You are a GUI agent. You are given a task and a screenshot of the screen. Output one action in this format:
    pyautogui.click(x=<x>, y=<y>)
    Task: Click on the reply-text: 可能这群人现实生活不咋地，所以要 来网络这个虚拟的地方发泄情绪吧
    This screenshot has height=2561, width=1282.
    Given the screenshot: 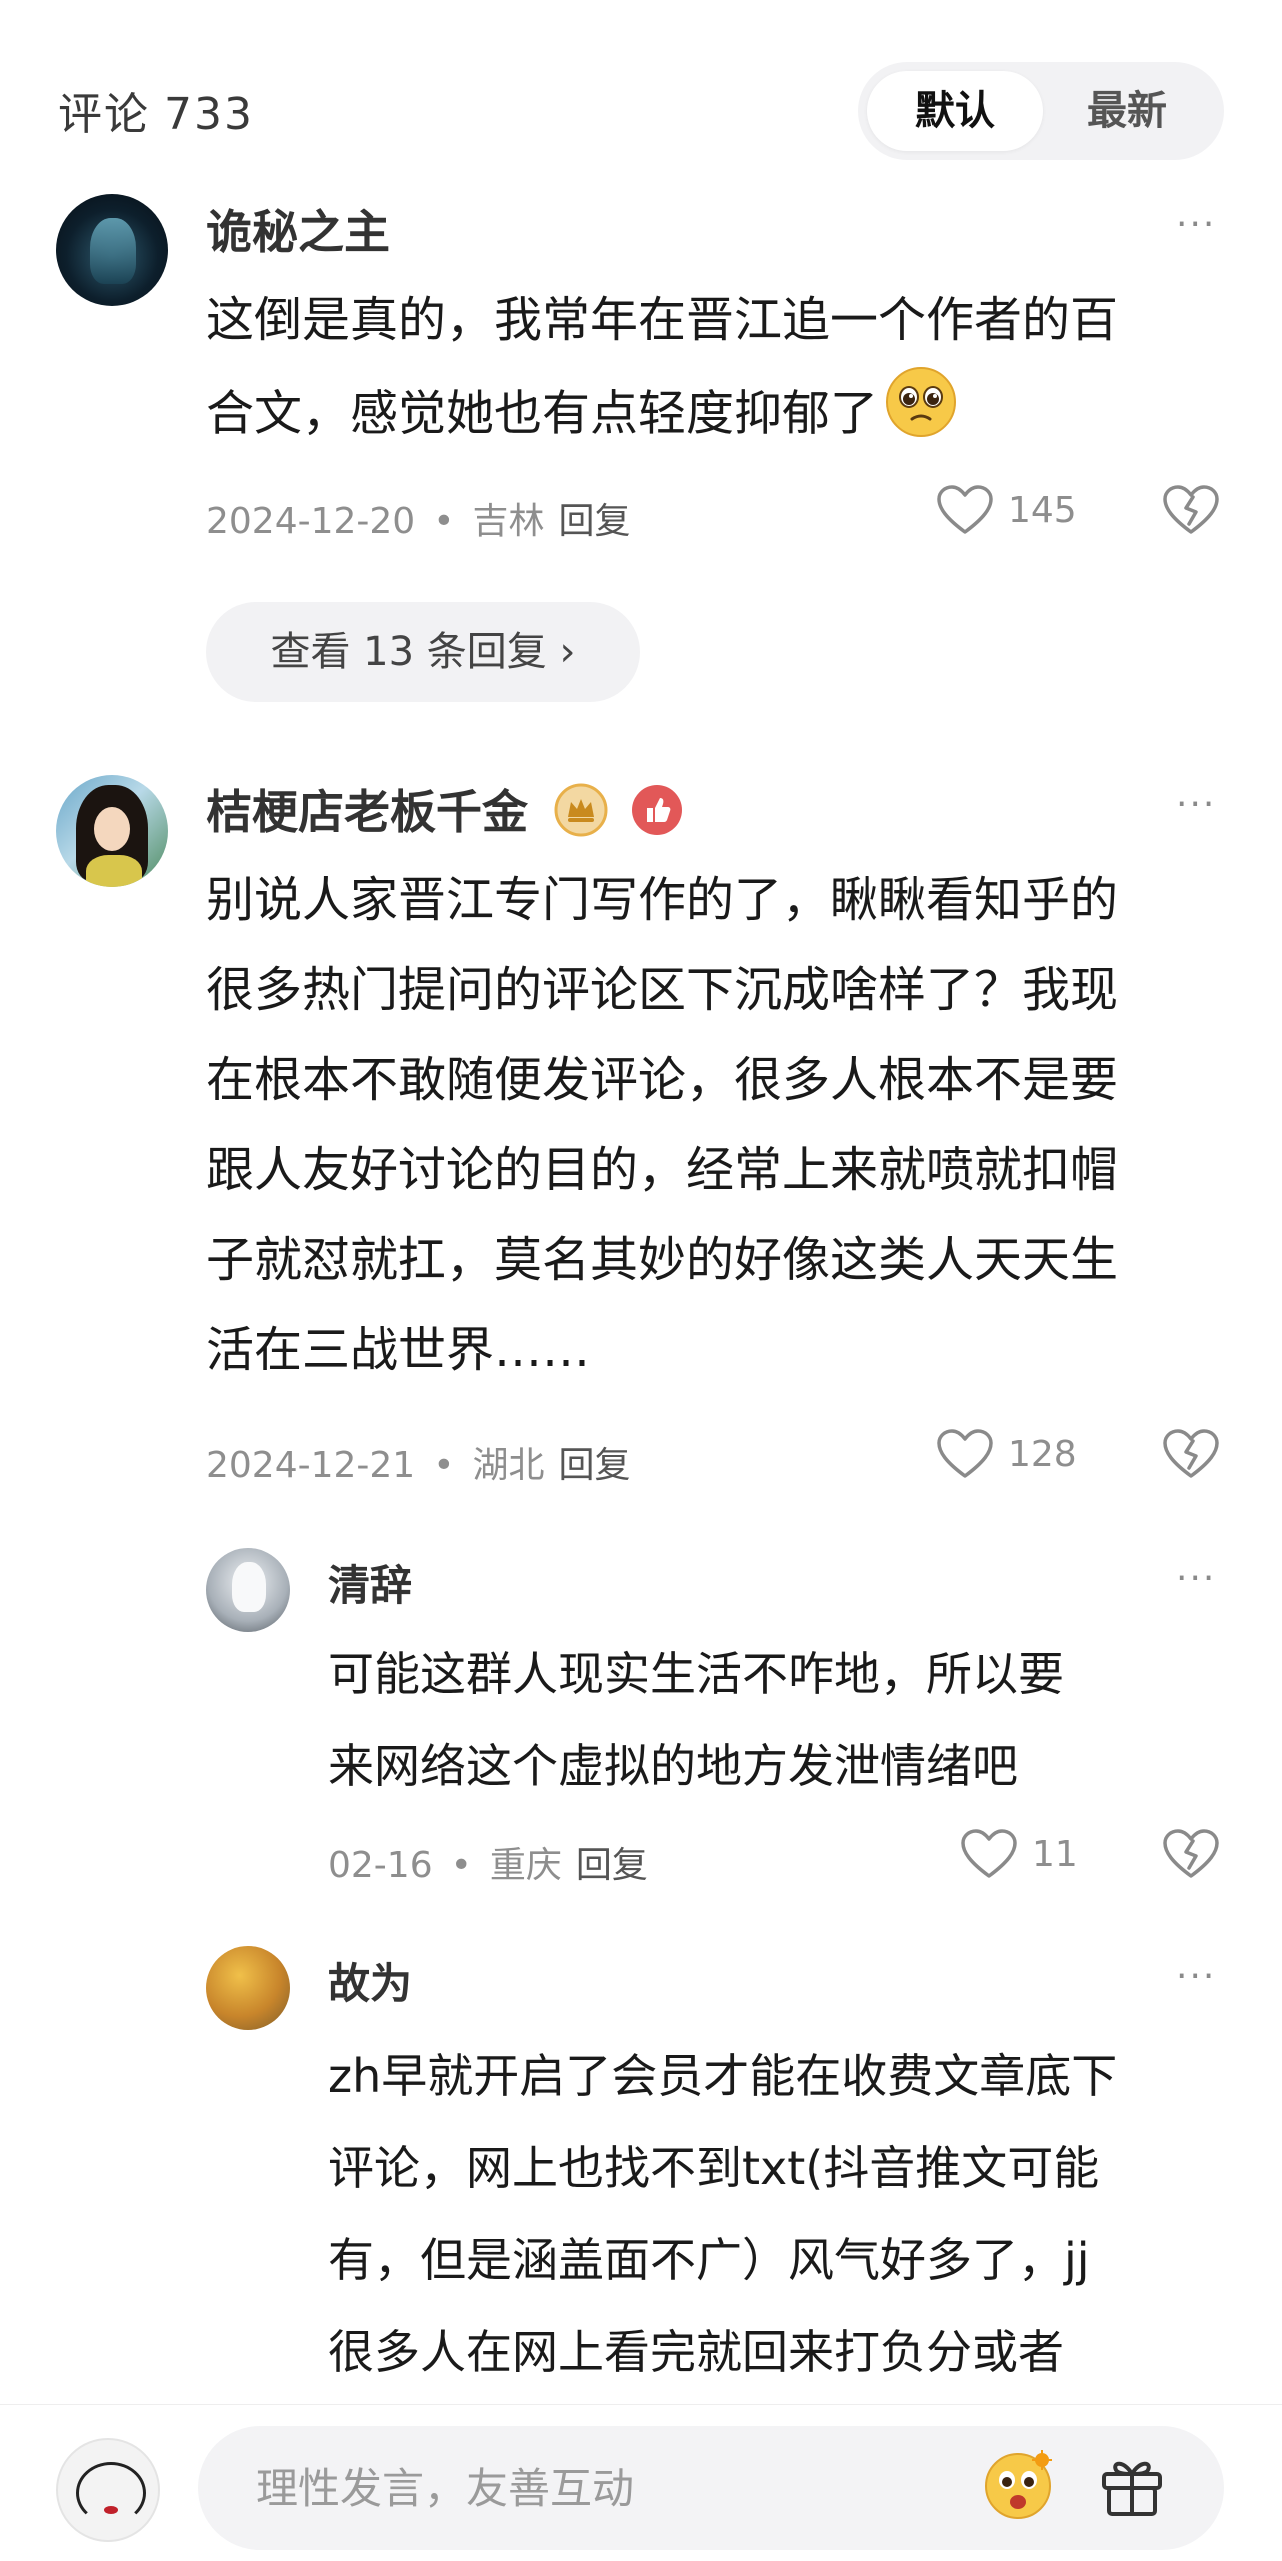 What is the action you would take?
    pyautogui.click(x=696, y=1720)
    